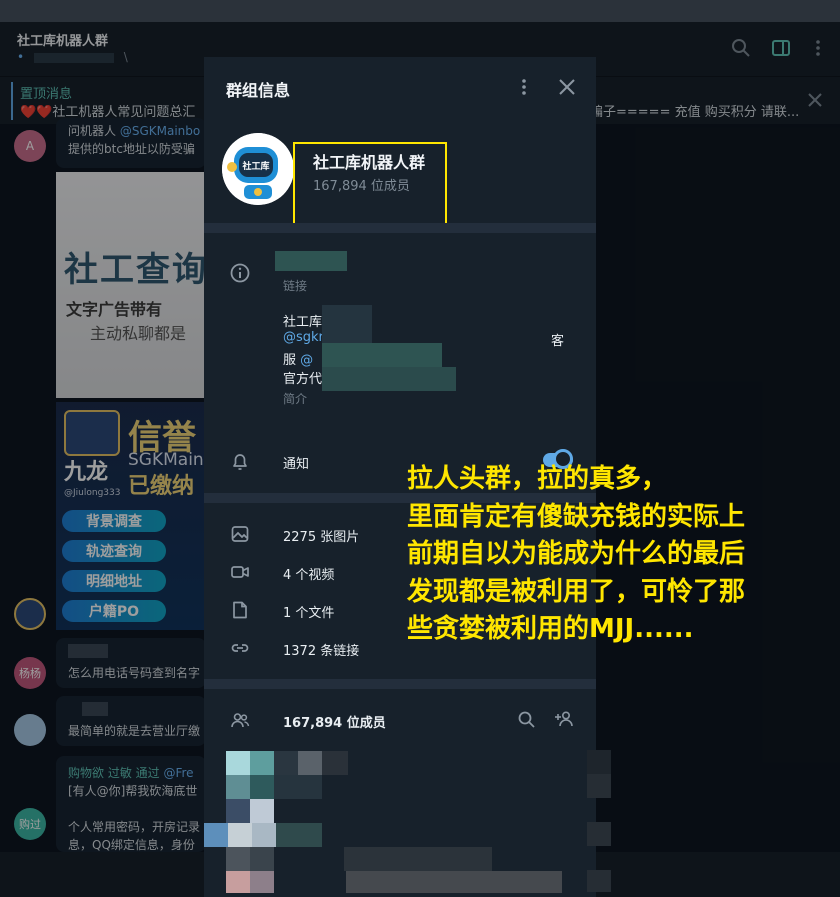 Image resolution: width=840 pixels, height=897 pixels. What do you see at coordinates (308, 611) in the screenshot?
I see `media-files: 1 个文件` at bounding box center [308, 611].